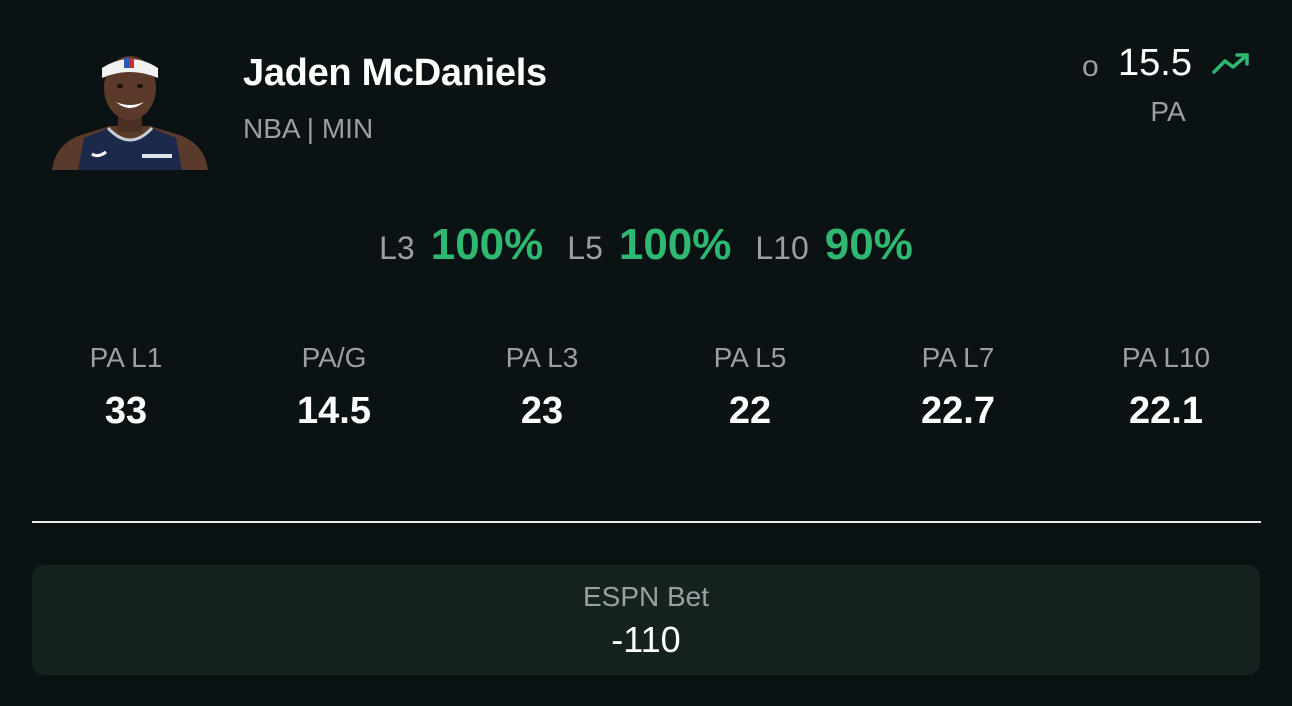 The image size is (1292, 706). Describe the element at coordinates (542, 387) in the screenshot. I see `stat-pa-l3: PA L3 23` at that location.